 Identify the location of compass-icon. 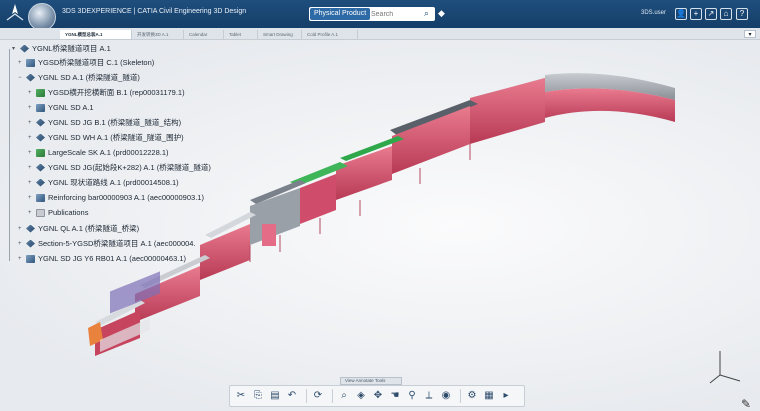
(15, 13).